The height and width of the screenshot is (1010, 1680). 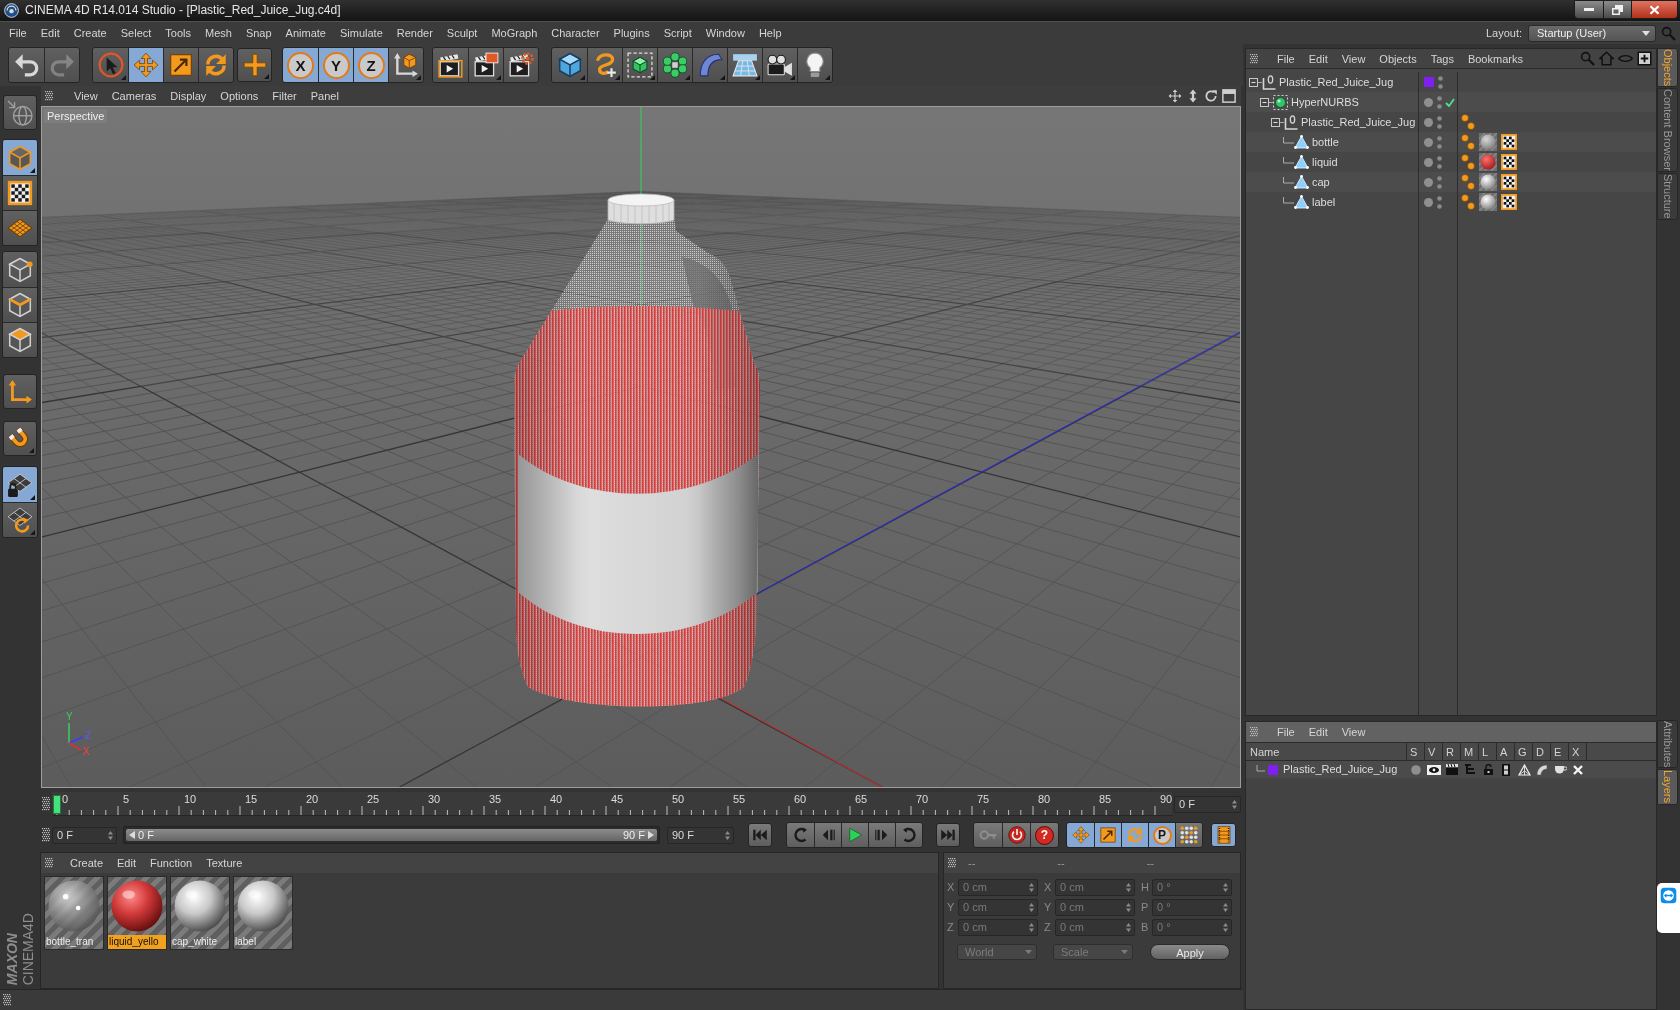 What do you see at coordinates (20, 519) in the screenshot?
I see `align-workplane-button` at bounding box center [20, 519].